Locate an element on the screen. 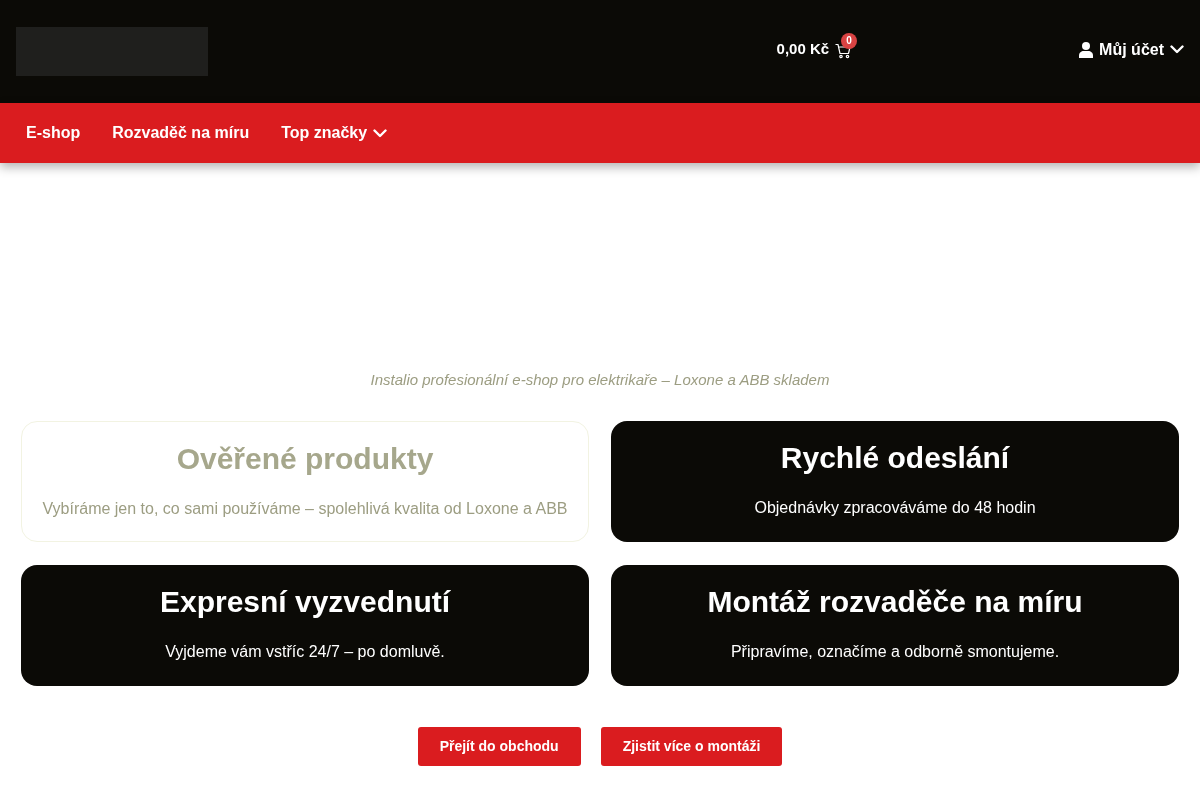  feature-title: Expresní vyzvednutí is located at coordinates (305, 602).